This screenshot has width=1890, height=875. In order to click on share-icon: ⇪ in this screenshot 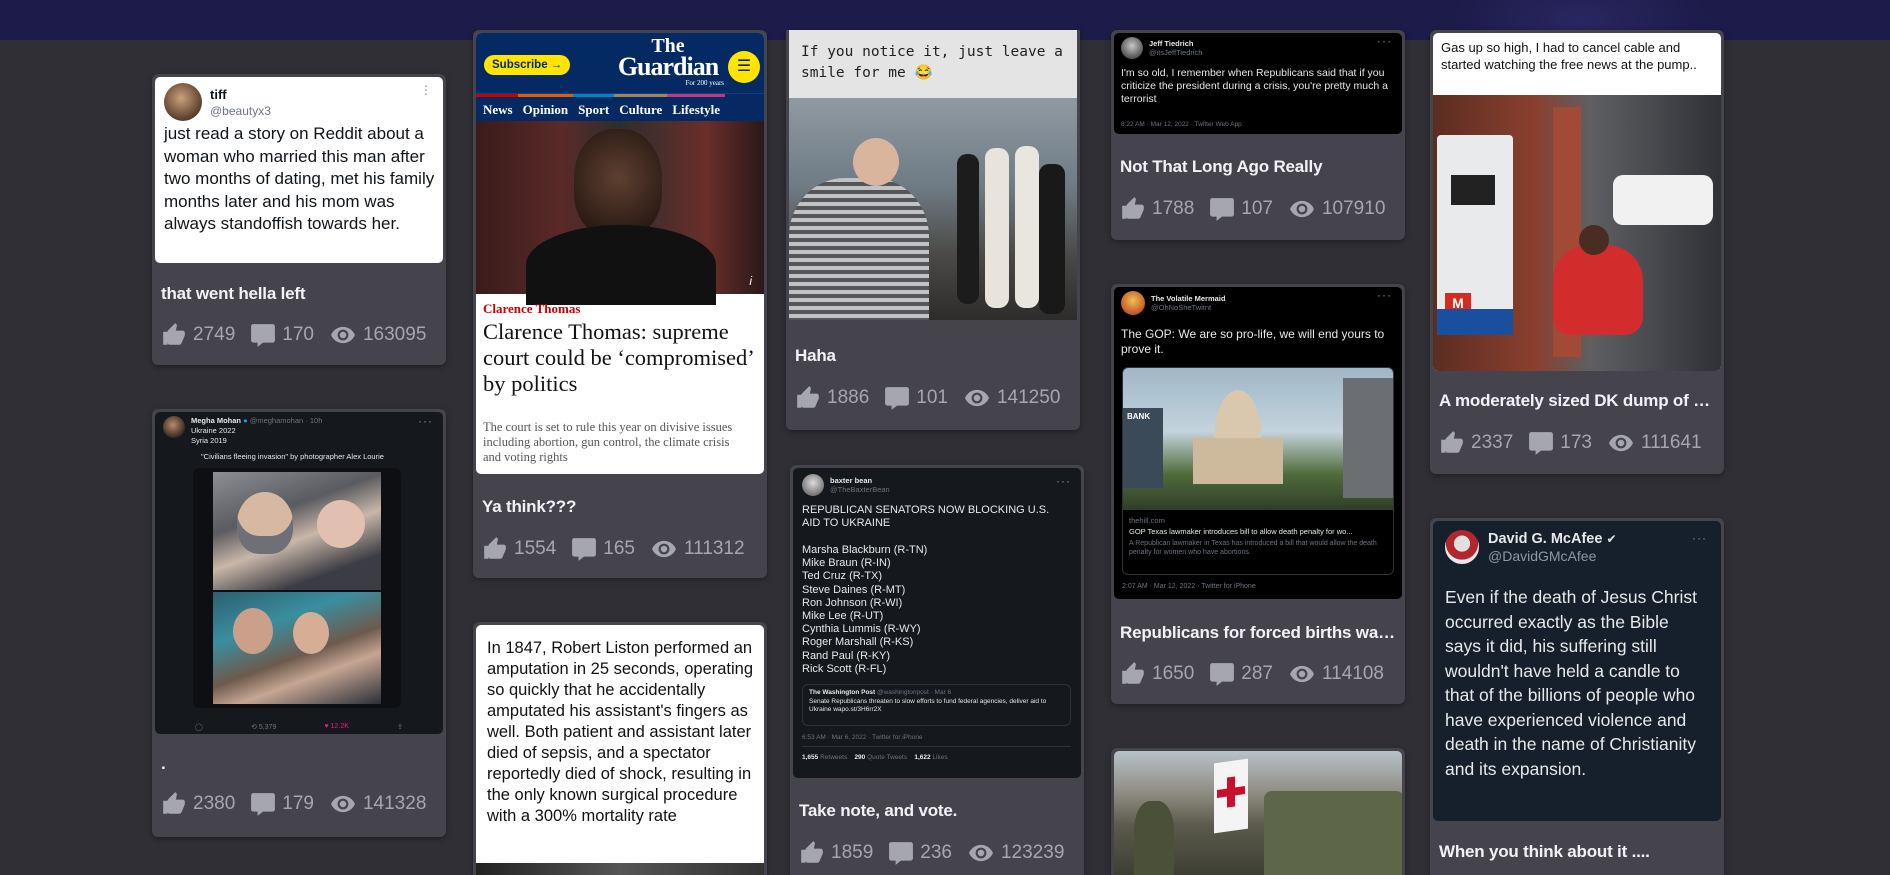, I will do `click(400, 727)`.